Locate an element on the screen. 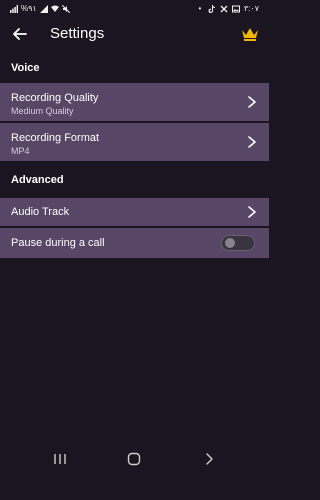 The height and width of the screenshot is (500, 320). top-app-bar: Settings is located at coordinates (134, 35).